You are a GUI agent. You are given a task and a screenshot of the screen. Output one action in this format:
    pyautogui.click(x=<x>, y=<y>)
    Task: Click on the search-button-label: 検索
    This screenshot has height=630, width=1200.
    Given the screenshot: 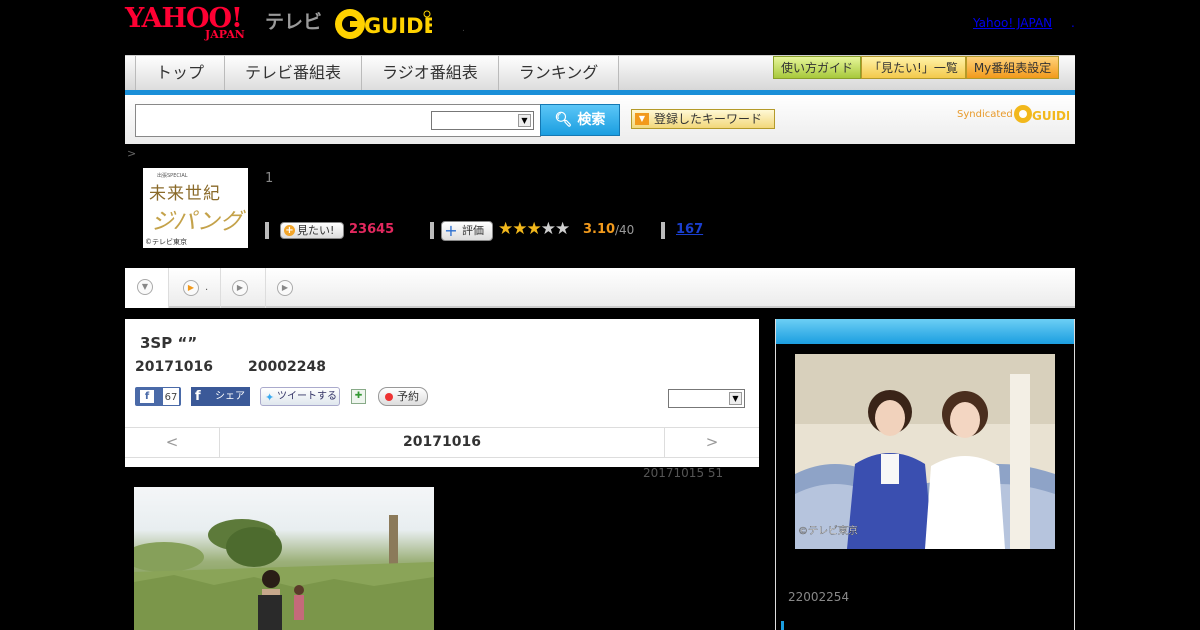 What is the action you would take?
    pyautogui.click(x=591, y=120)
    